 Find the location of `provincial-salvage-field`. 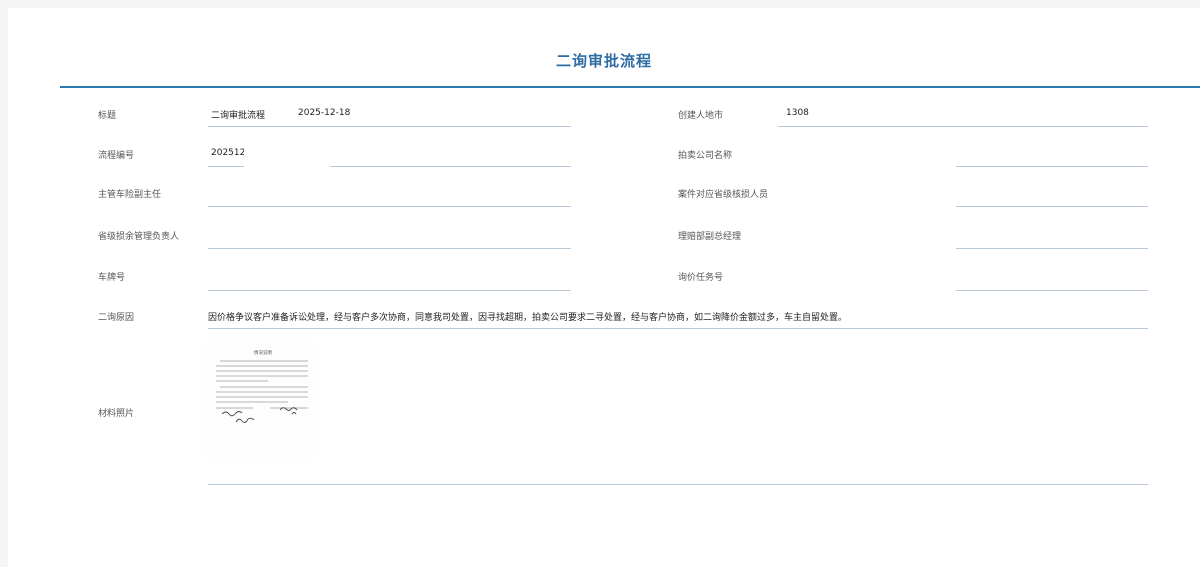

provincial-salvage-field is located at coordinates (389, 248).